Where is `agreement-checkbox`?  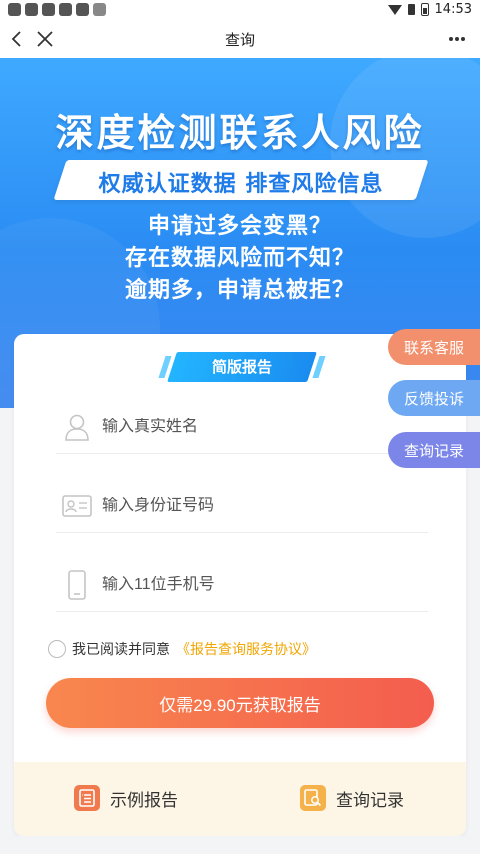
agreement-checkbox is located at coordinates (57, 649).